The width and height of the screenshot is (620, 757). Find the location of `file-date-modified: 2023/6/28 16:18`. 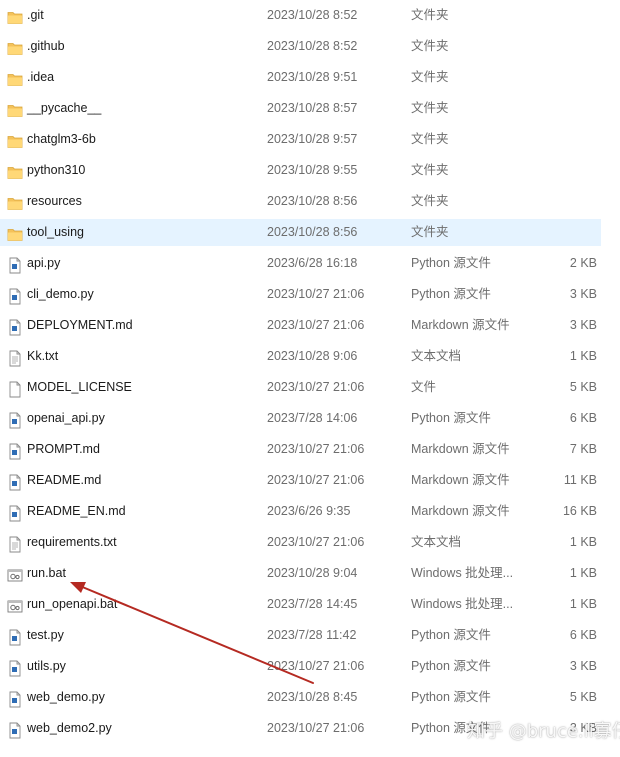

file-date-modified: 2023/6/28 16:18 is located at coordinates (312, 263).